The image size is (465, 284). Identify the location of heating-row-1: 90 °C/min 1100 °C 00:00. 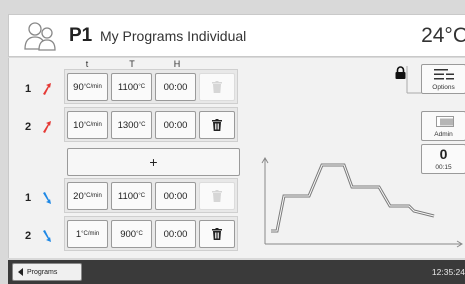
(151, 86).